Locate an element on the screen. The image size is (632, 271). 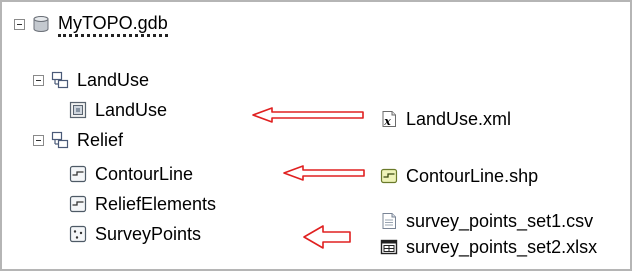
polygon-feature-class-icon is located at coordinates (78, 110).